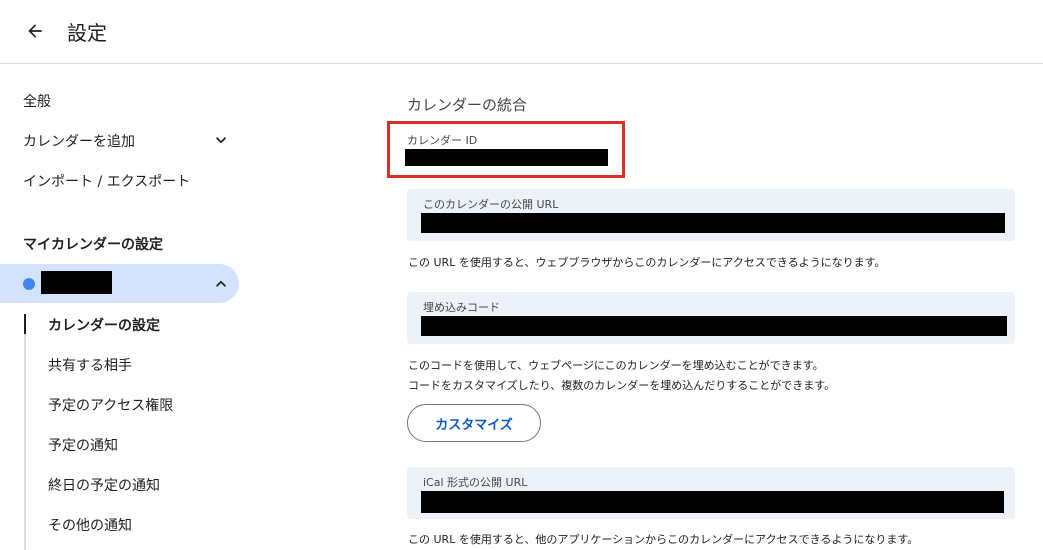 This screenshot has height=550, width=1043. I want to click on public-url-field: このカレンダーの公開 URL, so click(711, 215).